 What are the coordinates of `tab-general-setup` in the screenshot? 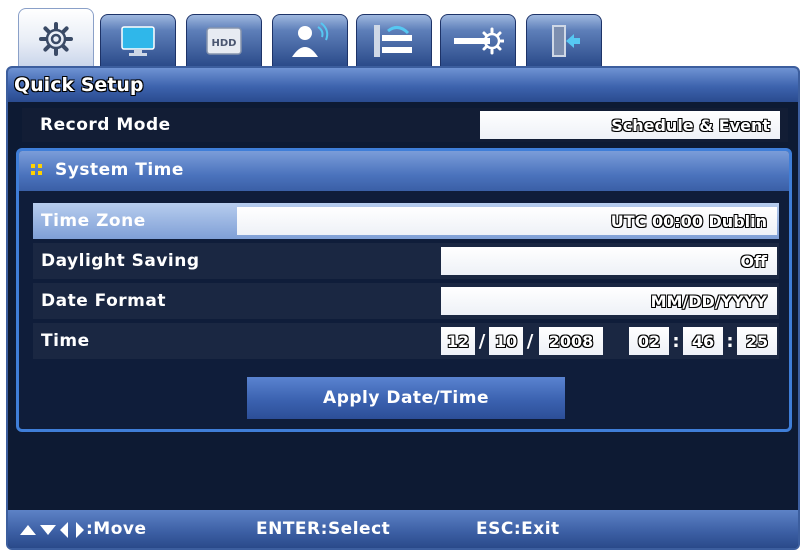 It's located at (56, 38).